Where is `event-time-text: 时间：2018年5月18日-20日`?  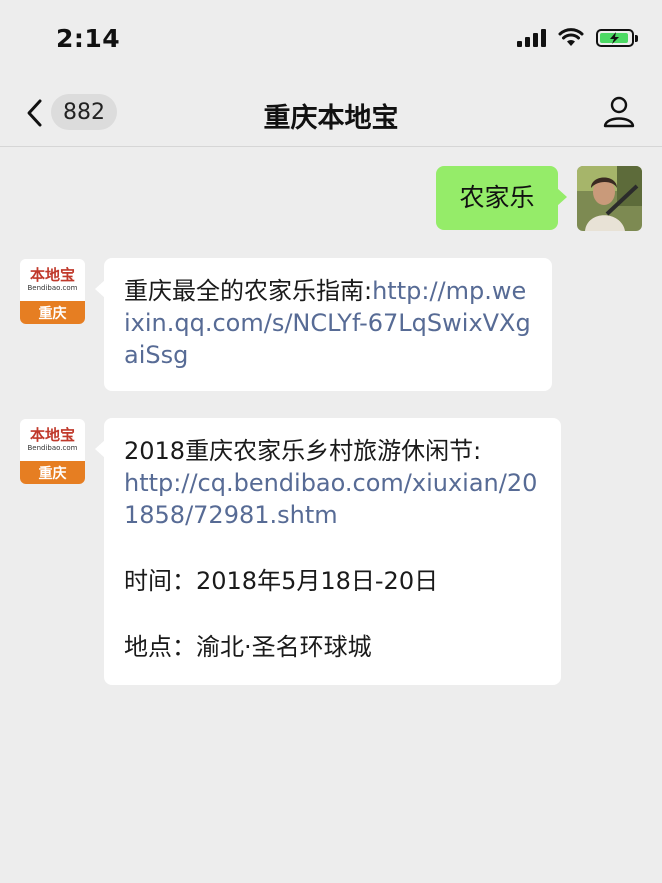
event-time-text: 时间：2018年5月18日-20日 is located at coordinates (281, 581).